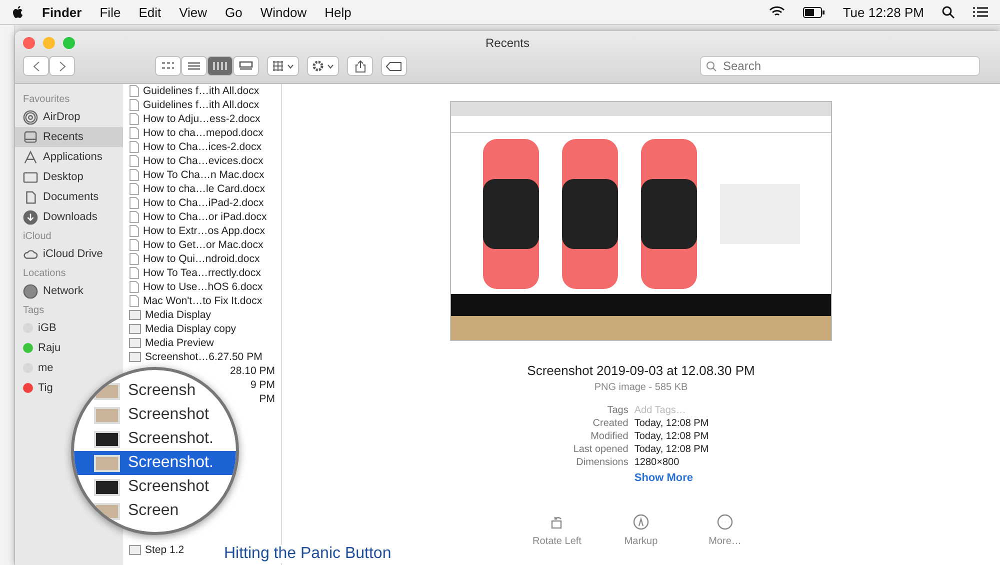  I want to click on action-button: Markup, so click(641, 530).